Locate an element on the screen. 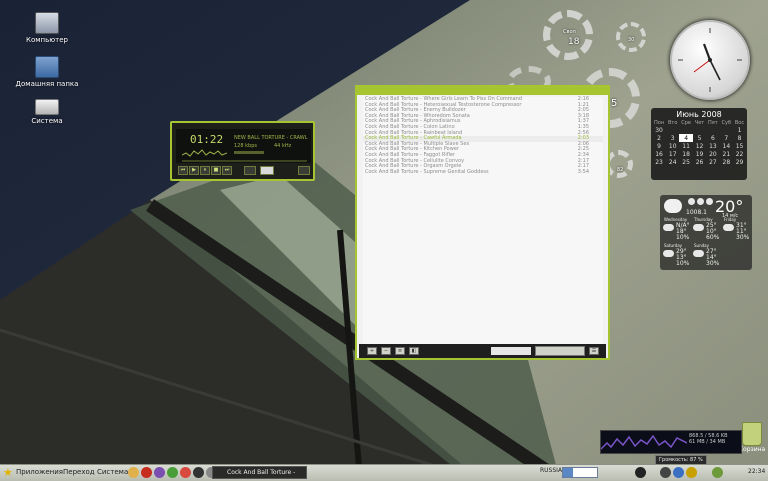 Image resolution: width=768 pixels, height=481 pixels. calendar-day: 5 is located at coordinates (699, 138).